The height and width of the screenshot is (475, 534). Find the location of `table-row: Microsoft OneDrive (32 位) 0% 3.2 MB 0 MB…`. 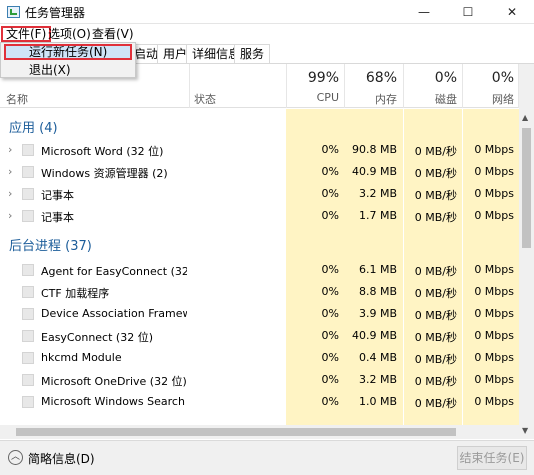

table-row: Microsoft OneDrive (32 位) 0% 3.2 MB 0 MB… is located at coordinates (259, 380).